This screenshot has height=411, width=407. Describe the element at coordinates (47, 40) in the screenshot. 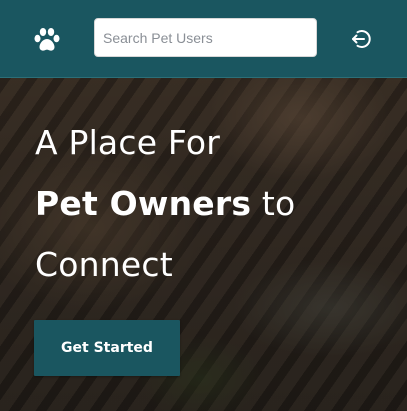

I see `paw-icon` at that location.